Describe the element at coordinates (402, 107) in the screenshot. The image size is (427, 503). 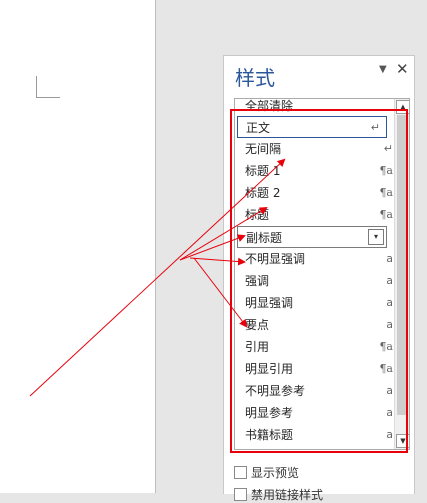
I see `scroll-up-icon: ▲` at that location.